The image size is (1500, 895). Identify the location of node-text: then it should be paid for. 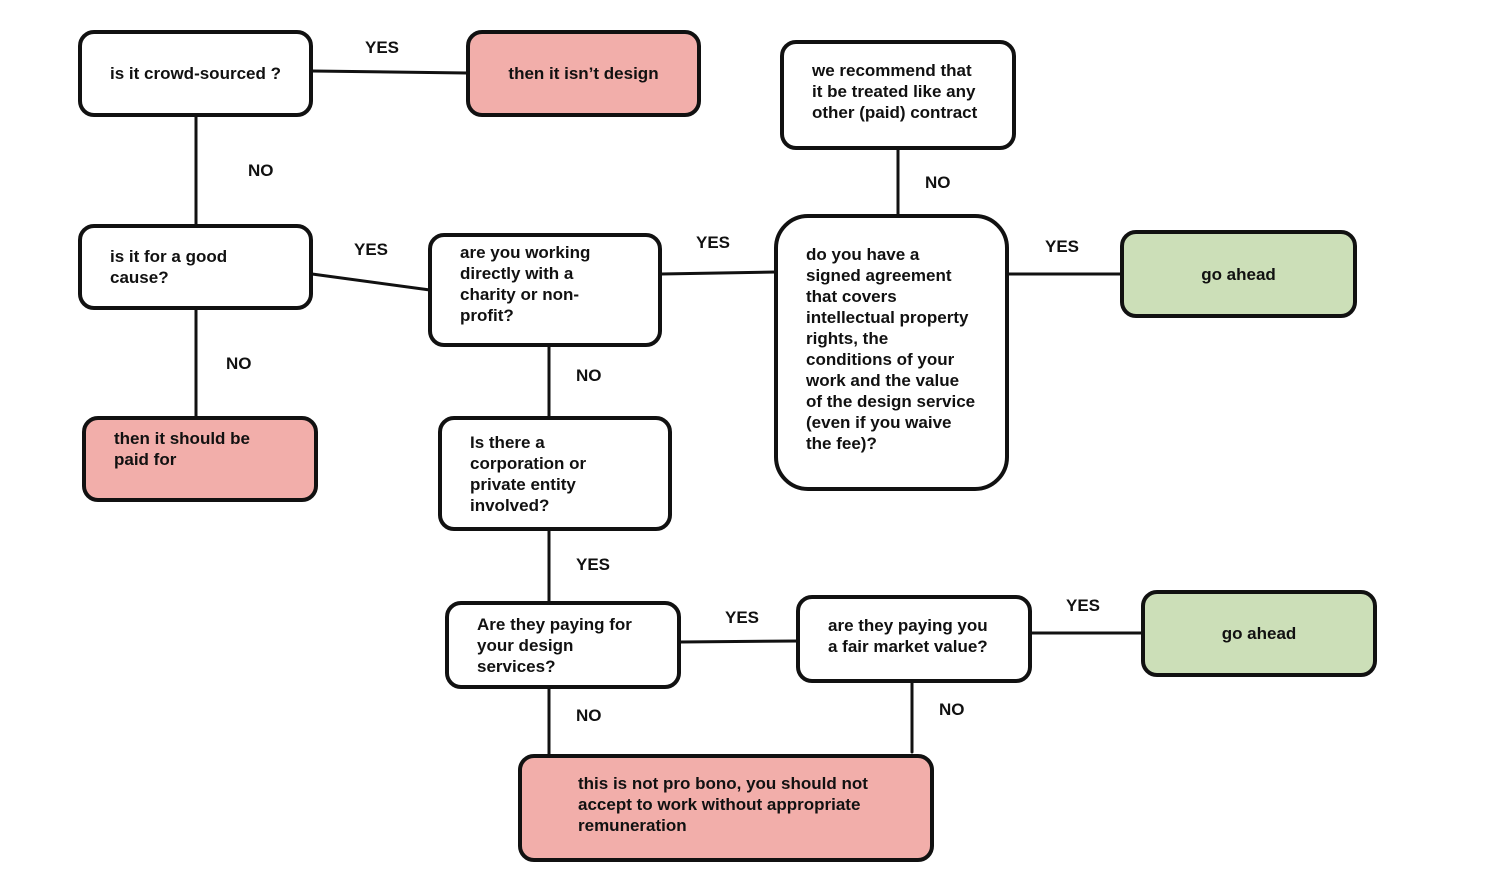
(182, 449).